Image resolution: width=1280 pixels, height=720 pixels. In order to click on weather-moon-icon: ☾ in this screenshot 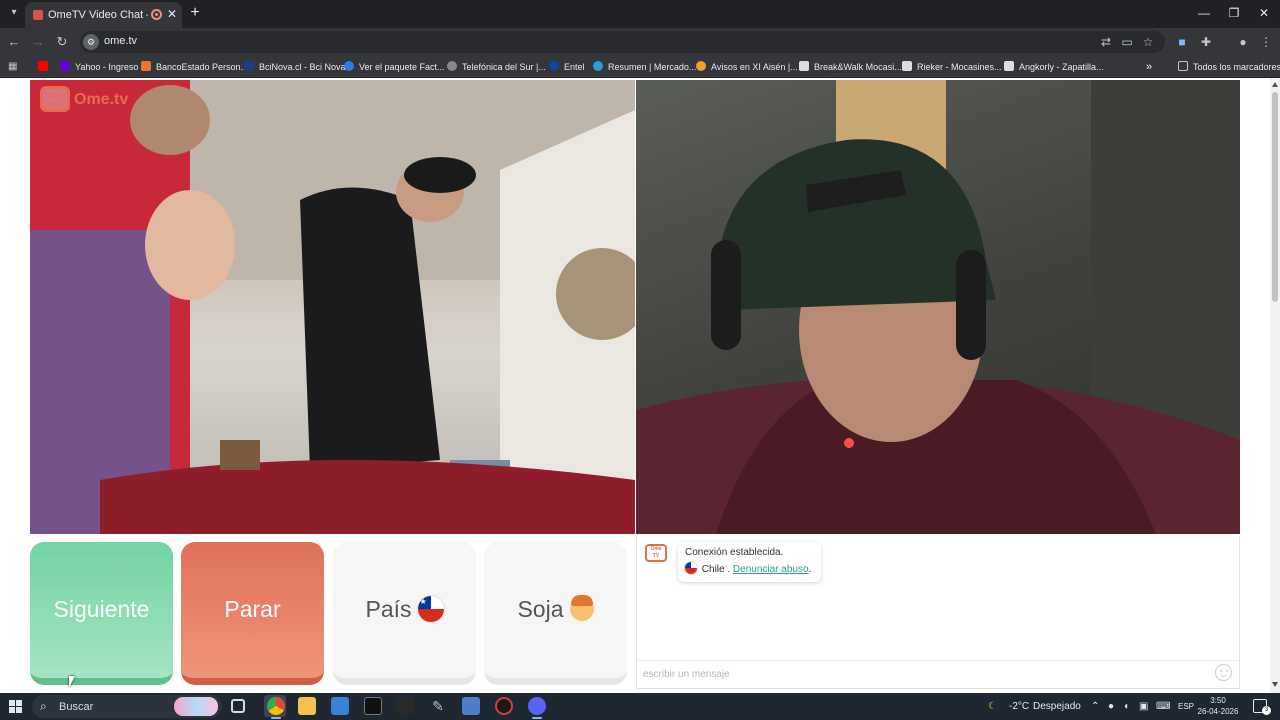, I will do `click(992, 707)`.